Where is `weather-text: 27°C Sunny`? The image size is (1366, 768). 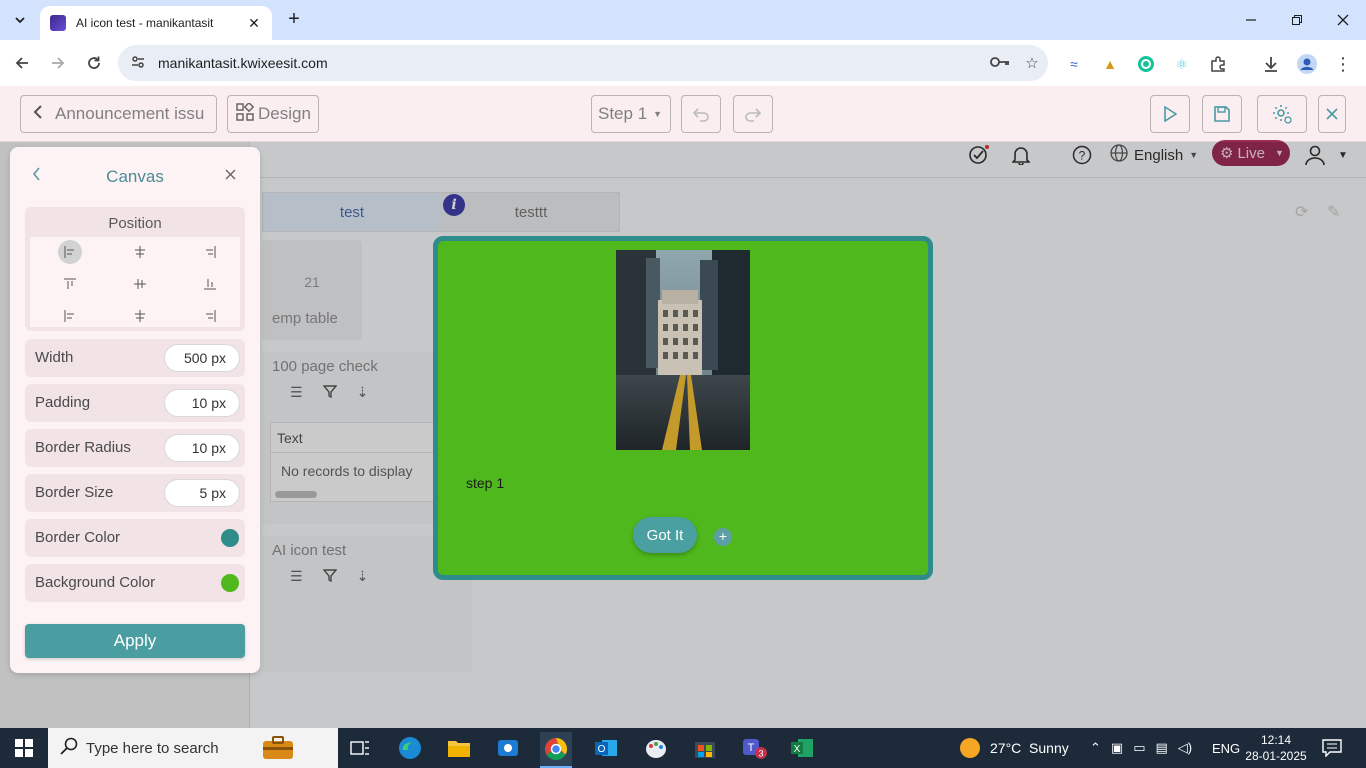
weather-text: 27°C Sunny is located at coordinates (1029, 748).